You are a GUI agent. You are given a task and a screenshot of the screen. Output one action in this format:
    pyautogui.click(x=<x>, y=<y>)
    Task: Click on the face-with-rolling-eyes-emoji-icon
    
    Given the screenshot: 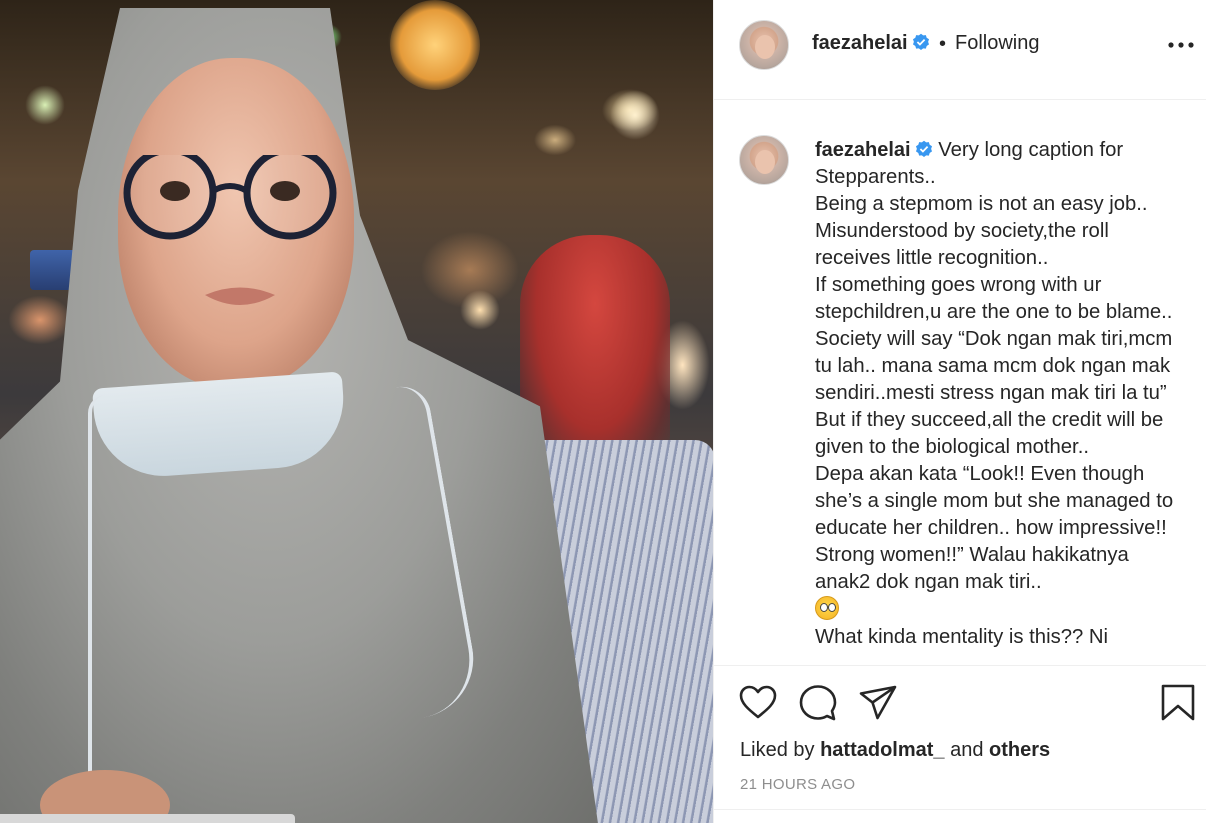 What is the action you would take?
    pyautogui.click(x=827, y=608)
    